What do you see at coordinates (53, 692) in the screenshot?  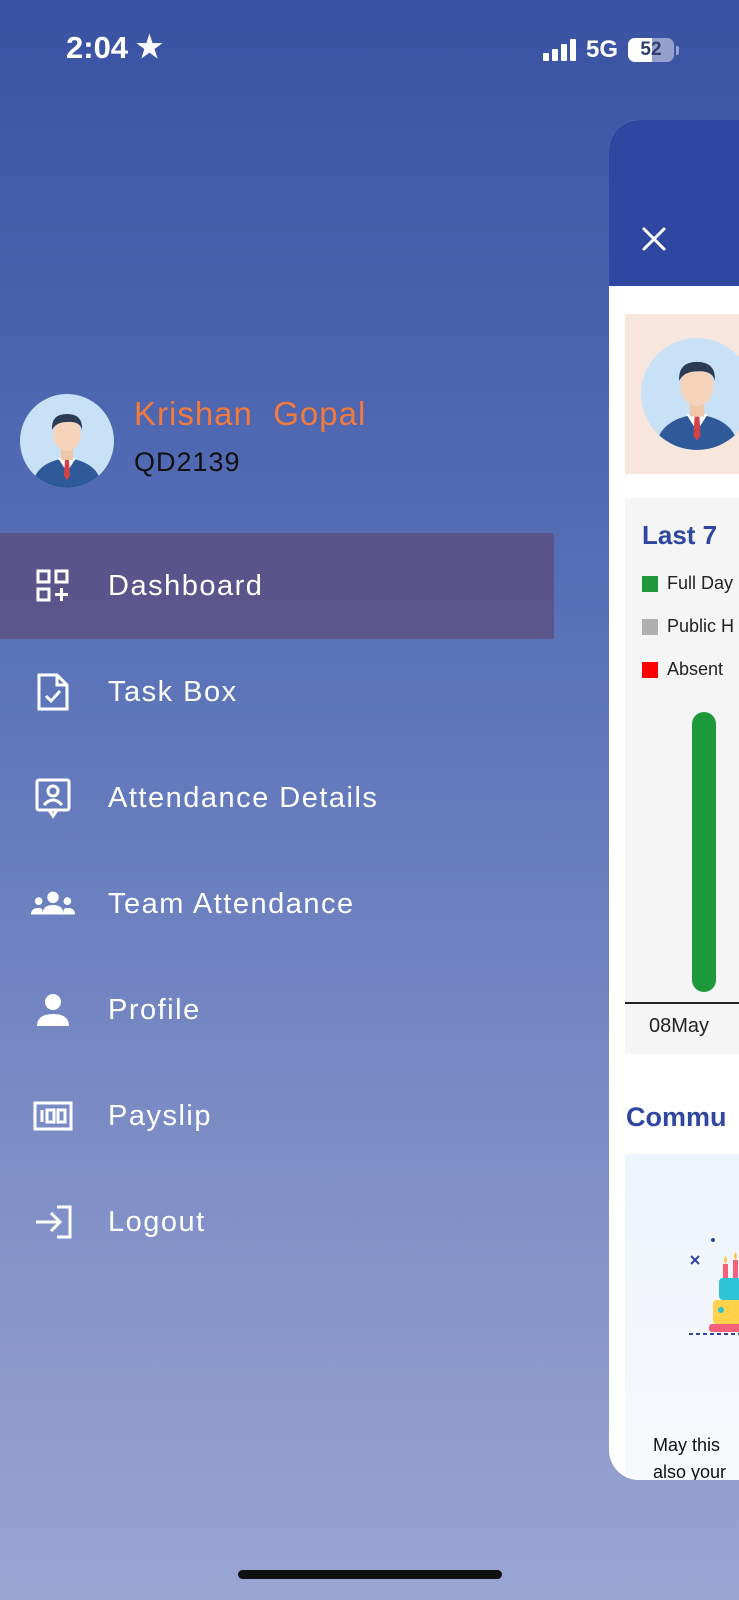 I see `task-file-icon` at bounding box center [53, 692].